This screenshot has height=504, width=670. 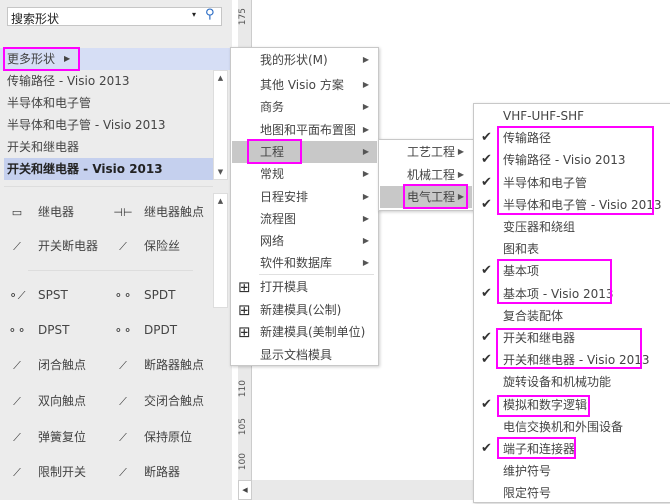 I want to click on menu-item: ✔ 开关和继电器 - Visio 2013, so click(x=572, y=360).